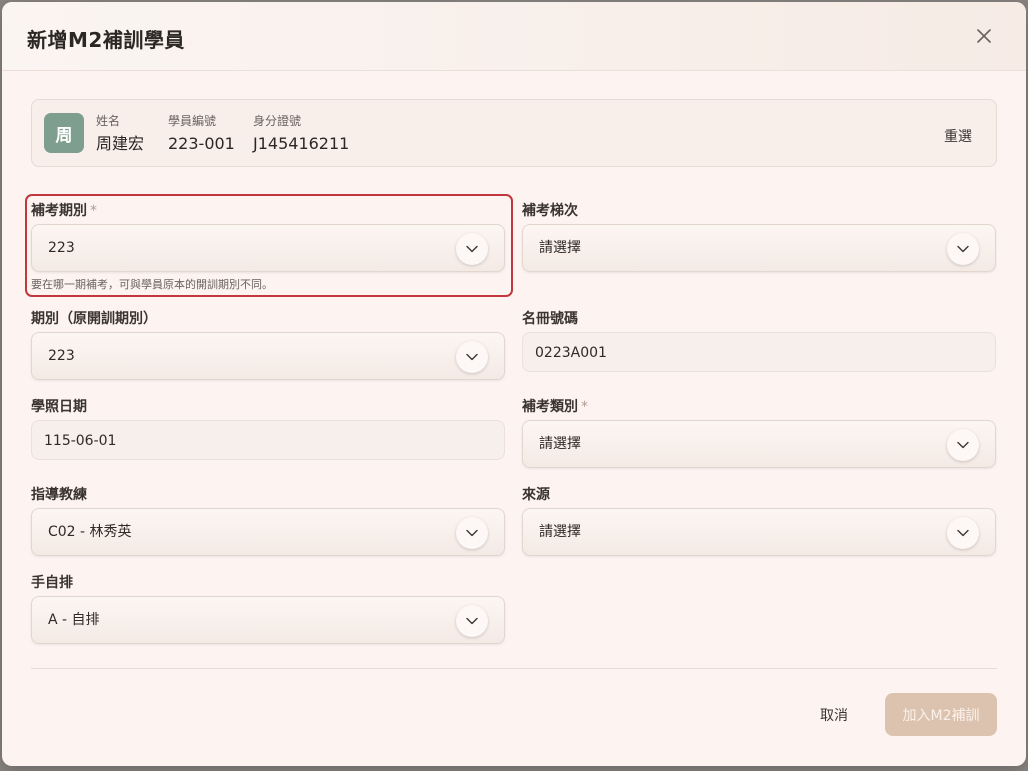 The height and width of the screenshot is (771, 1028). What do you see at coordinates (108, 121) in the screenshot?
I see `student-name-label: 姓名` at bounding box center [108, 121].